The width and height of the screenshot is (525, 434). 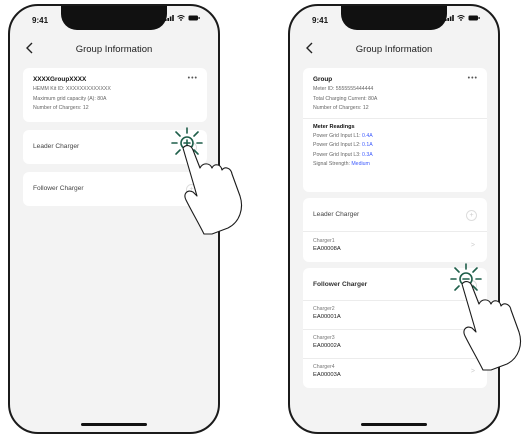 What do you see at coordinates (324, 367) in the screenshot?
I see `charger-name: Charger4` at bounding box center [324, 367].